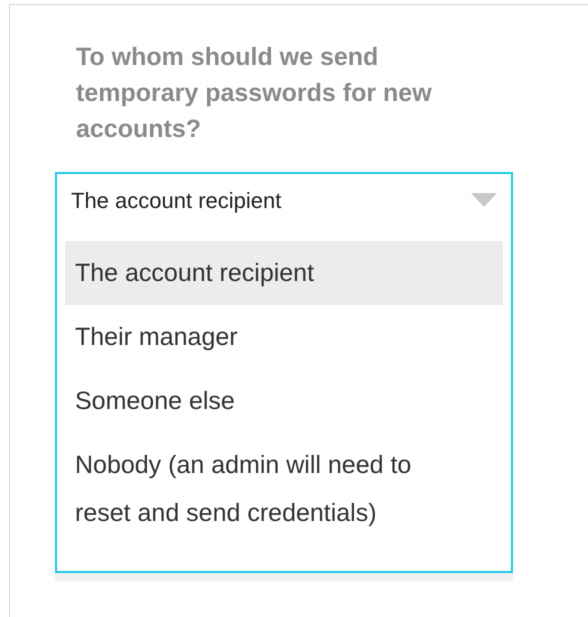 The image size is (588, 617). I want to click on dropdown-option: Nobody (an admin will need to reset and send credentials), so click(284, 489).